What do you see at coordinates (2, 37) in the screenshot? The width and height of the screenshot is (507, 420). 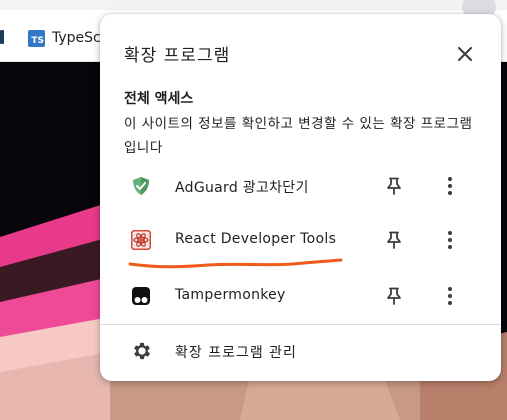 I see `bookmark-partial-icon` at bounding box center [2, 37].